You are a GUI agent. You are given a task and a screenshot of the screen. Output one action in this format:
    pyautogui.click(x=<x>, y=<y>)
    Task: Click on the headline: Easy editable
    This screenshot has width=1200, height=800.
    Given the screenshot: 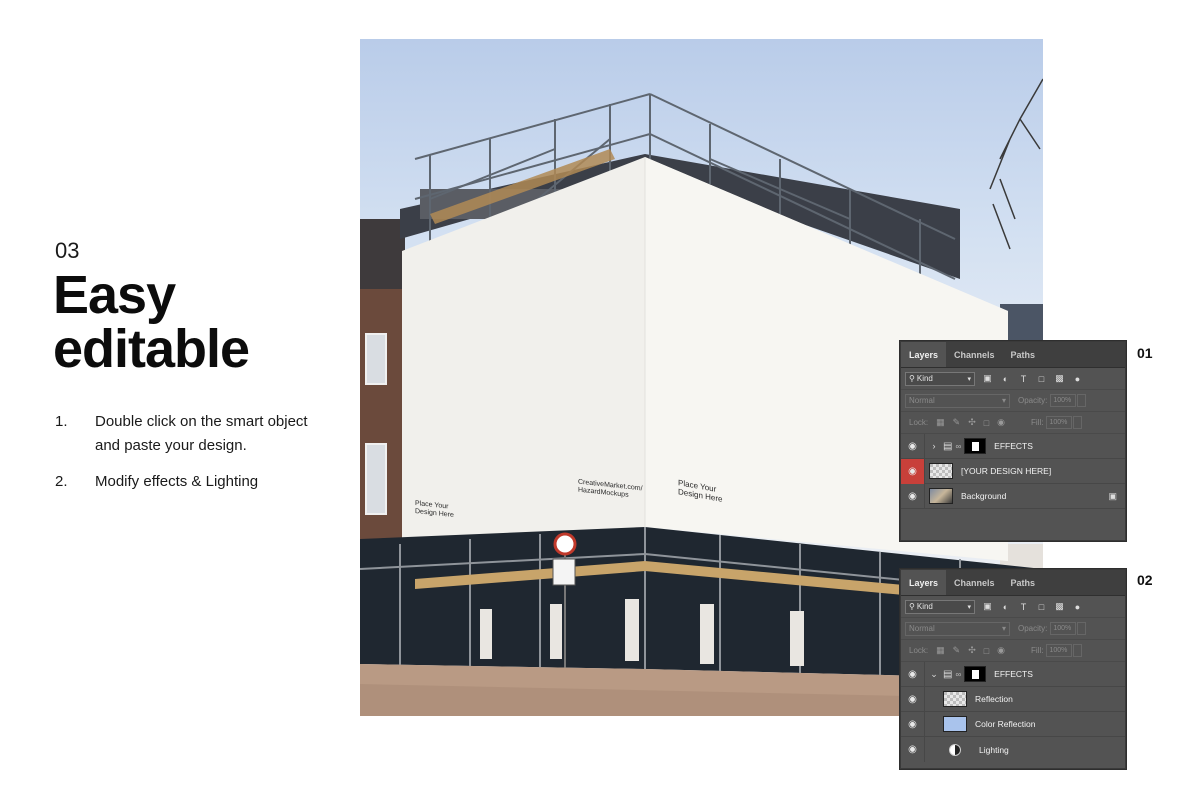 What is the action you would take?
    pyautogui.click(x=151, y=323)
    